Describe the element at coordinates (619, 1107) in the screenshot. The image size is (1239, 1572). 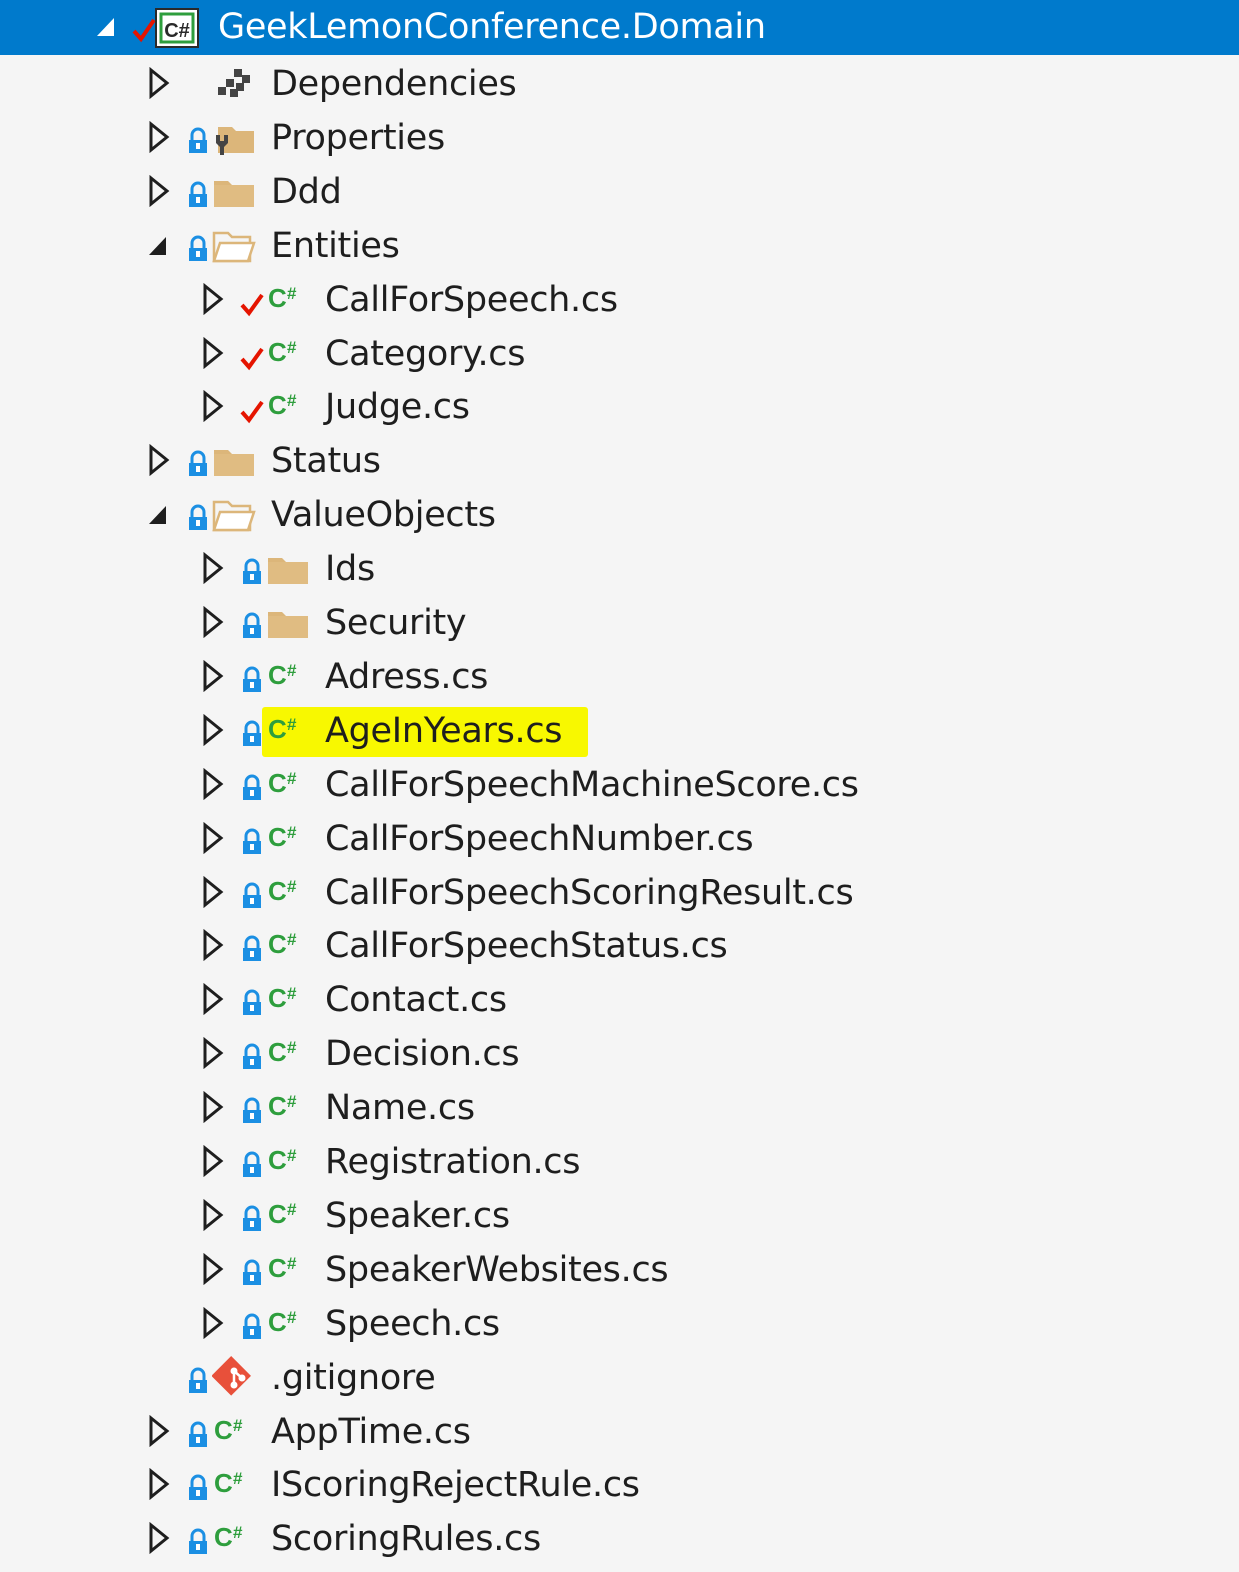
I see `tree-item: C # Name.cs` at that location.